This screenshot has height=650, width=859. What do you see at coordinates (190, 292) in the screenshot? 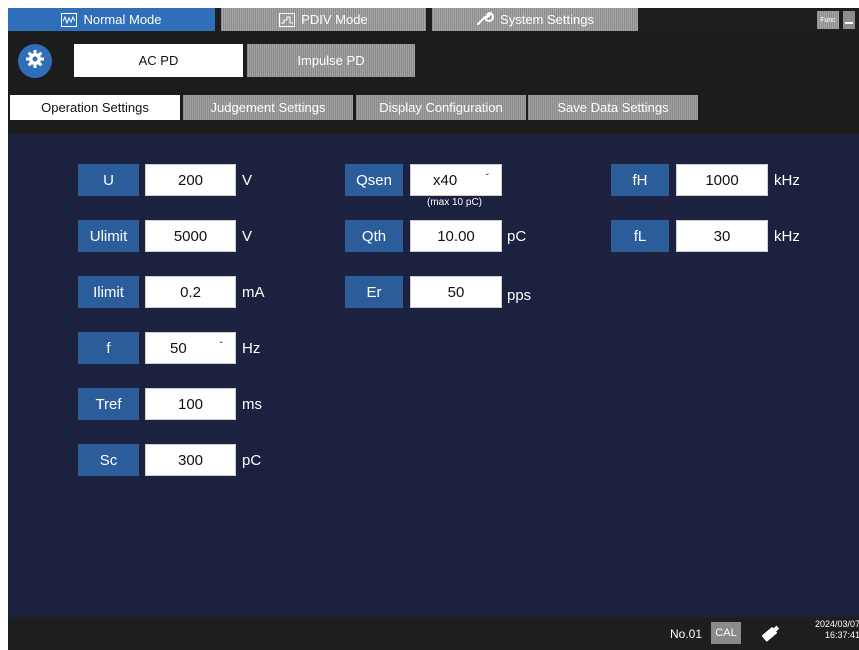
I see `param-input-ilimit: 0.2` at bounding box center [190, 292].